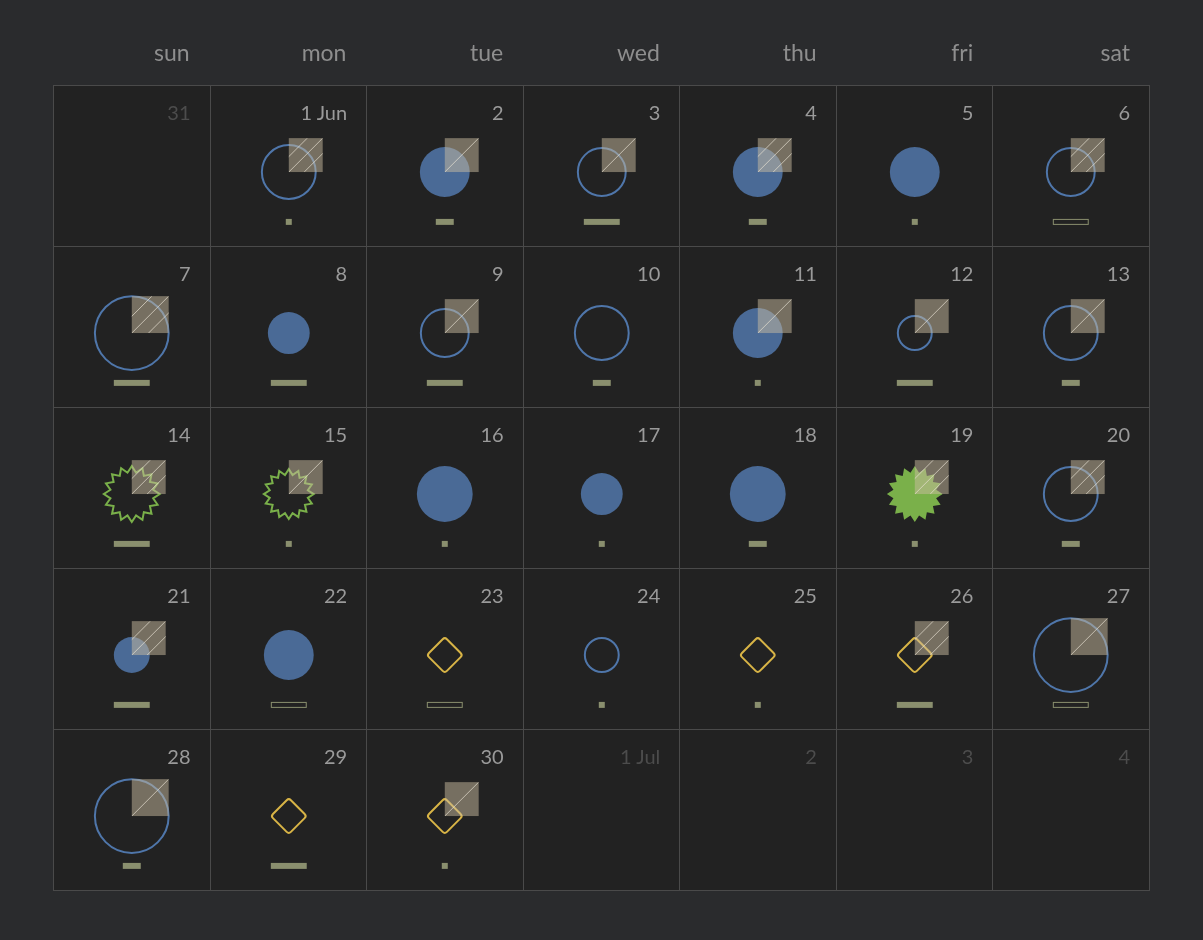  Describe the element at coordinates (811, 112) in the screenshot. I see `day-number: 4` at that location.